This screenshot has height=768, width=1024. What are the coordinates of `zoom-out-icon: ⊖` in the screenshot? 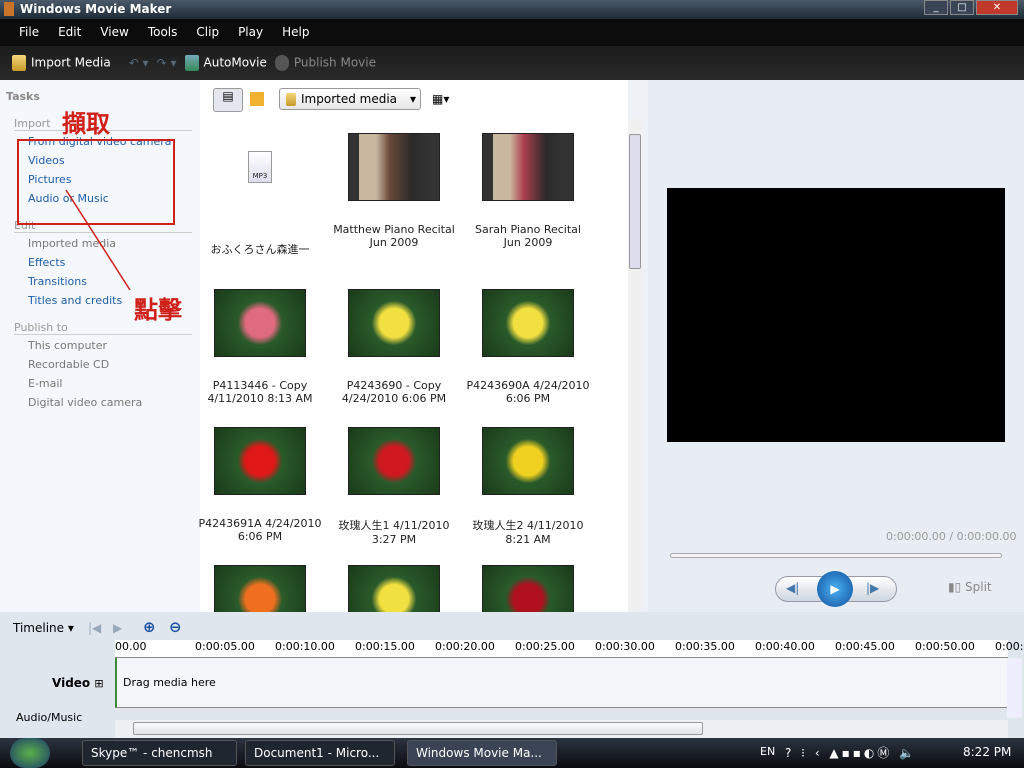 It's located at (175, 627).